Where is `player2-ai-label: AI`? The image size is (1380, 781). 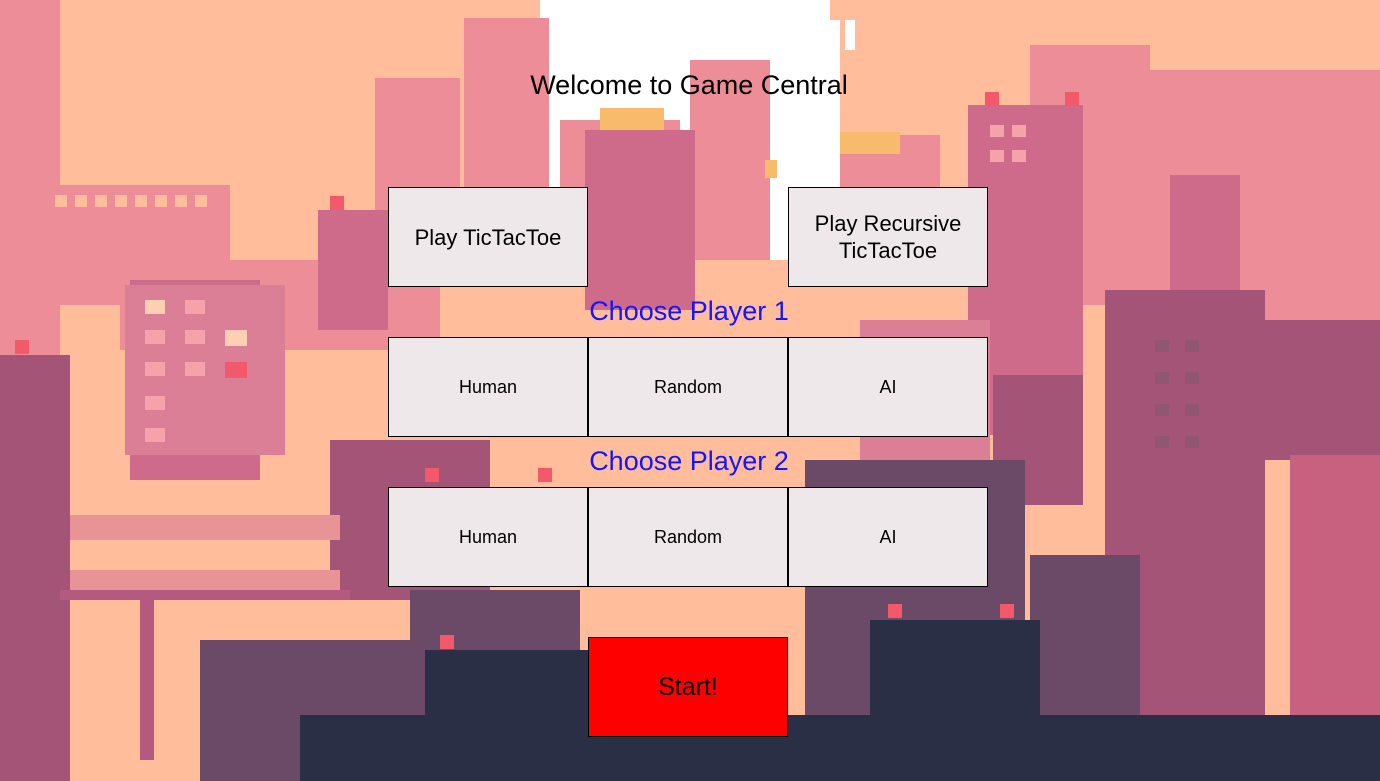 player2-ai-label: AI is located at coordinates (888, 536).